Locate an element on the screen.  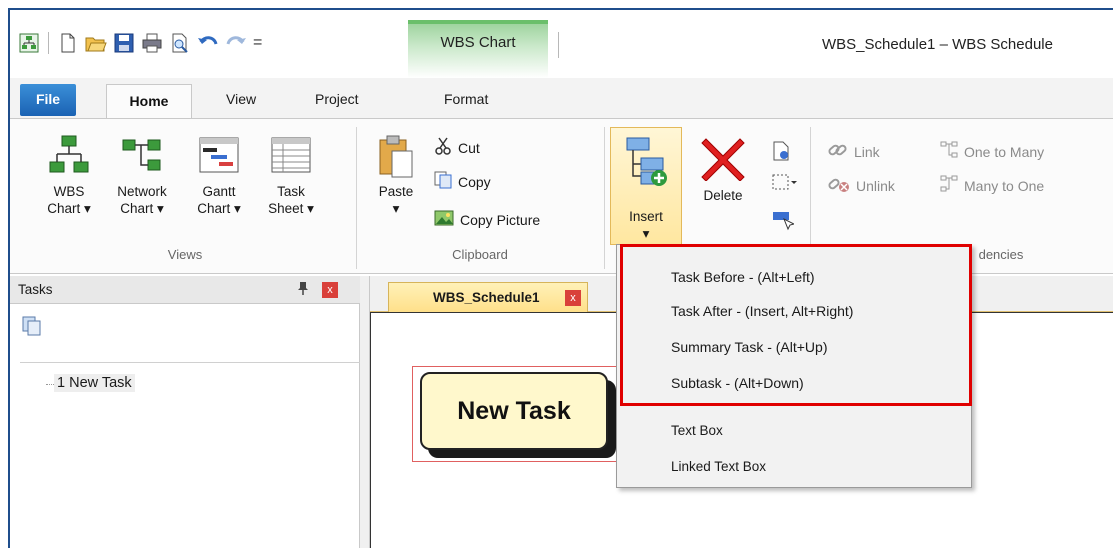
wbs-chart-button: WBS Chart ▾ is located at coordinates (69, 176).